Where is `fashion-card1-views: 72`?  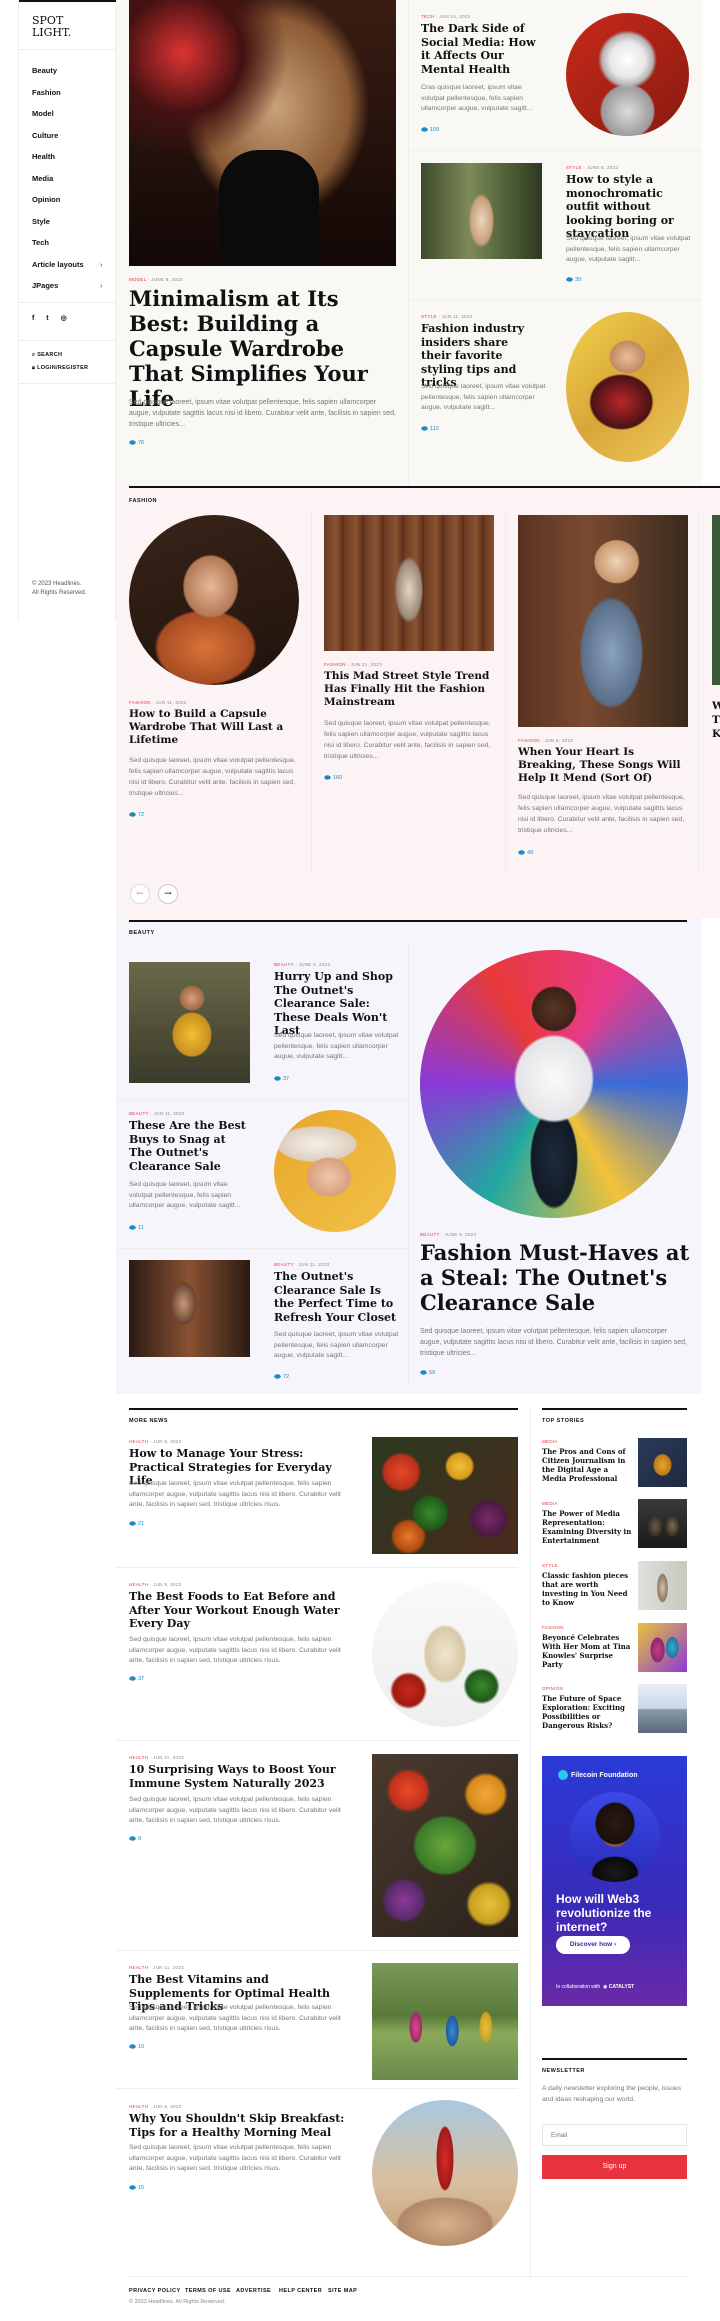
fashion-card1-views: 72 is located at coordinates (136, 815).